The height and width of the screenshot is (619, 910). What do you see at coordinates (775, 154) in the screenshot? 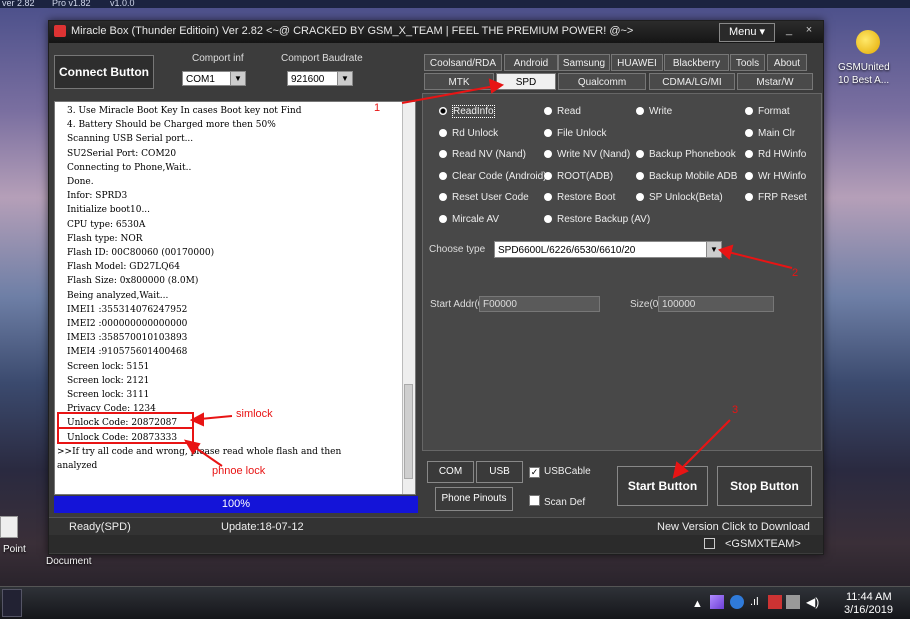
I see `radio-rd-hwinfo: Rd HWinfo` at bounding box center [775, 154].